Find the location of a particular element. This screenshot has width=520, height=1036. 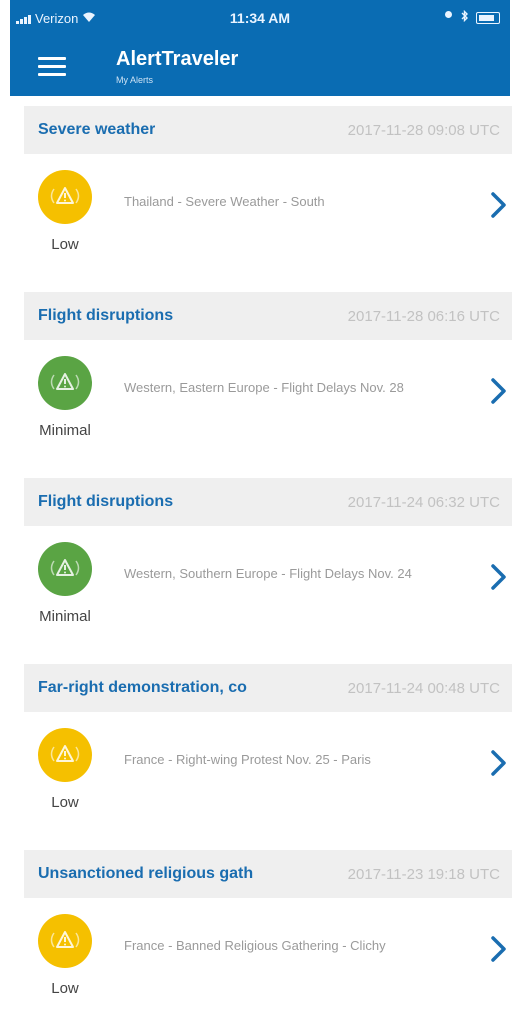

location-icon is located at coordinates (448, 17).